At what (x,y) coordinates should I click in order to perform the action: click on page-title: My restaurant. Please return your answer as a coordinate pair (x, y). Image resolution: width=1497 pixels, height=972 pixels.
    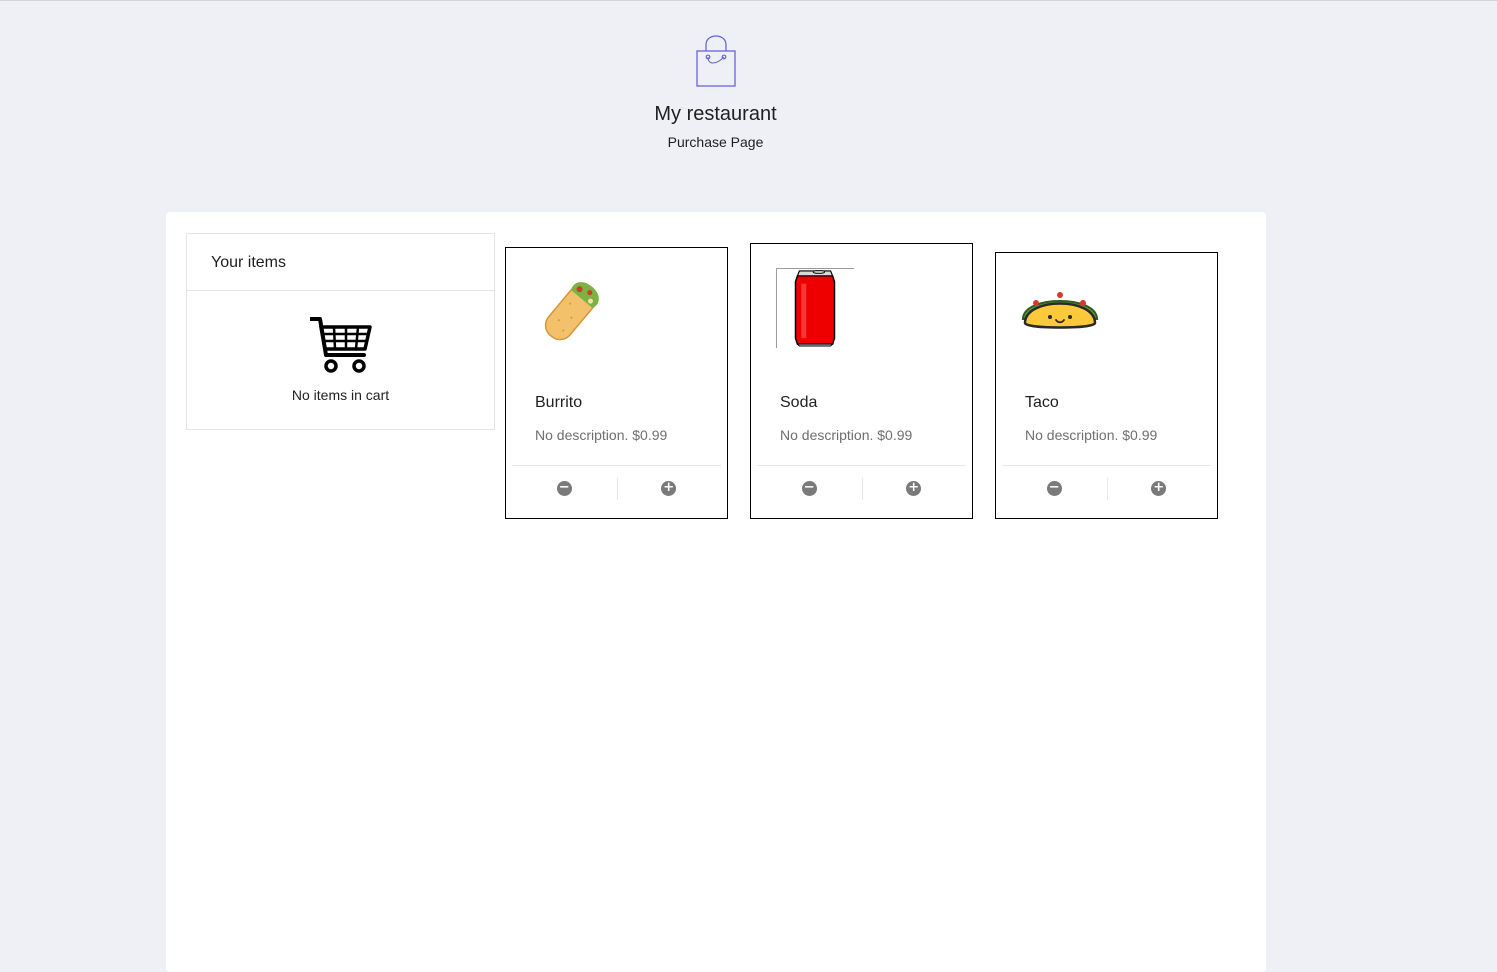
    Looking at the image, I should click on (715, 114).